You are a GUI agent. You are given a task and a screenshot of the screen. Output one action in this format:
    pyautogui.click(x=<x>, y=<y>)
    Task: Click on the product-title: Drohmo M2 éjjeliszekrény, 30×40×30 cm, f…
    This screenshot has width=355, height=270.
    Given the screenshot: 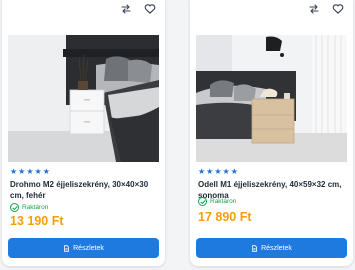 What is the action you would take?
    pyautogui.click(x=84, y=190)
    